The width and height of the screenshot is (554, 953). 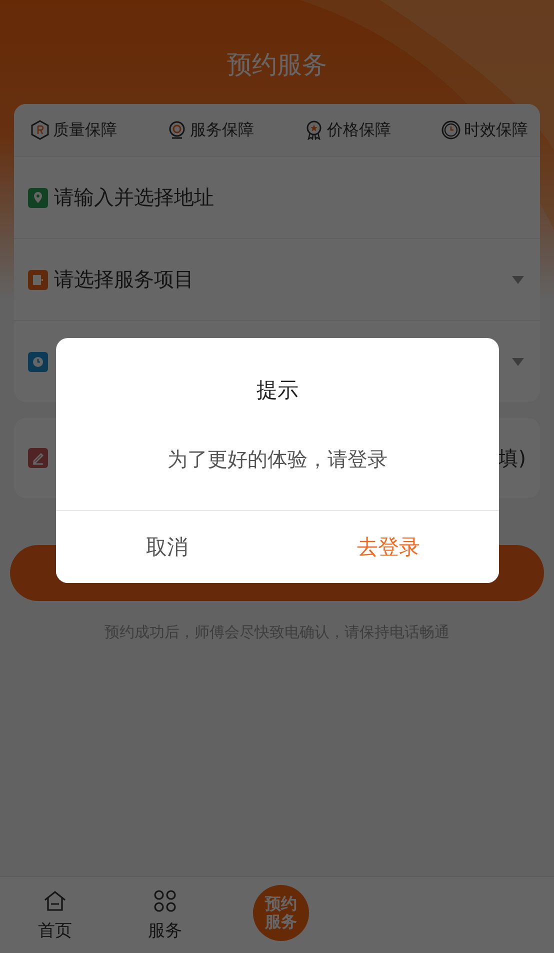 I want to click on dialog-message: 为了更好的体验，请登录, so click(x=277, y=459).